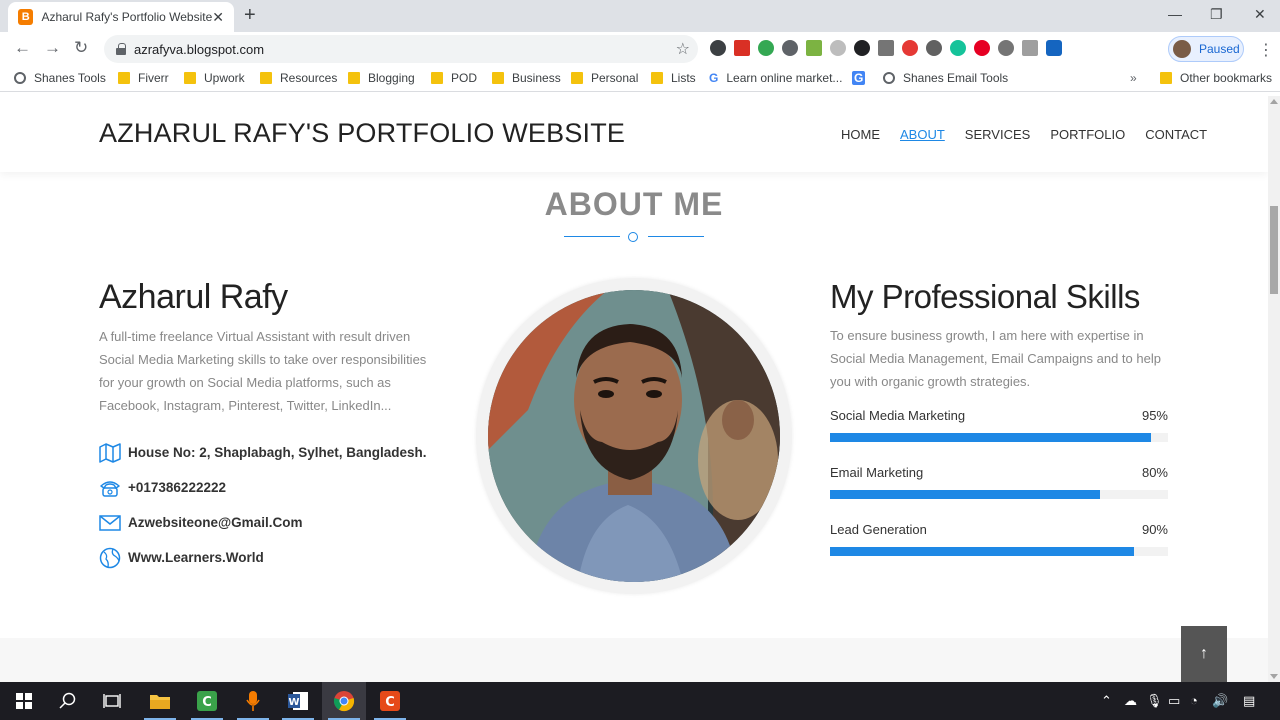  I want to click on bookmark-business: Business, so click(526, 78).